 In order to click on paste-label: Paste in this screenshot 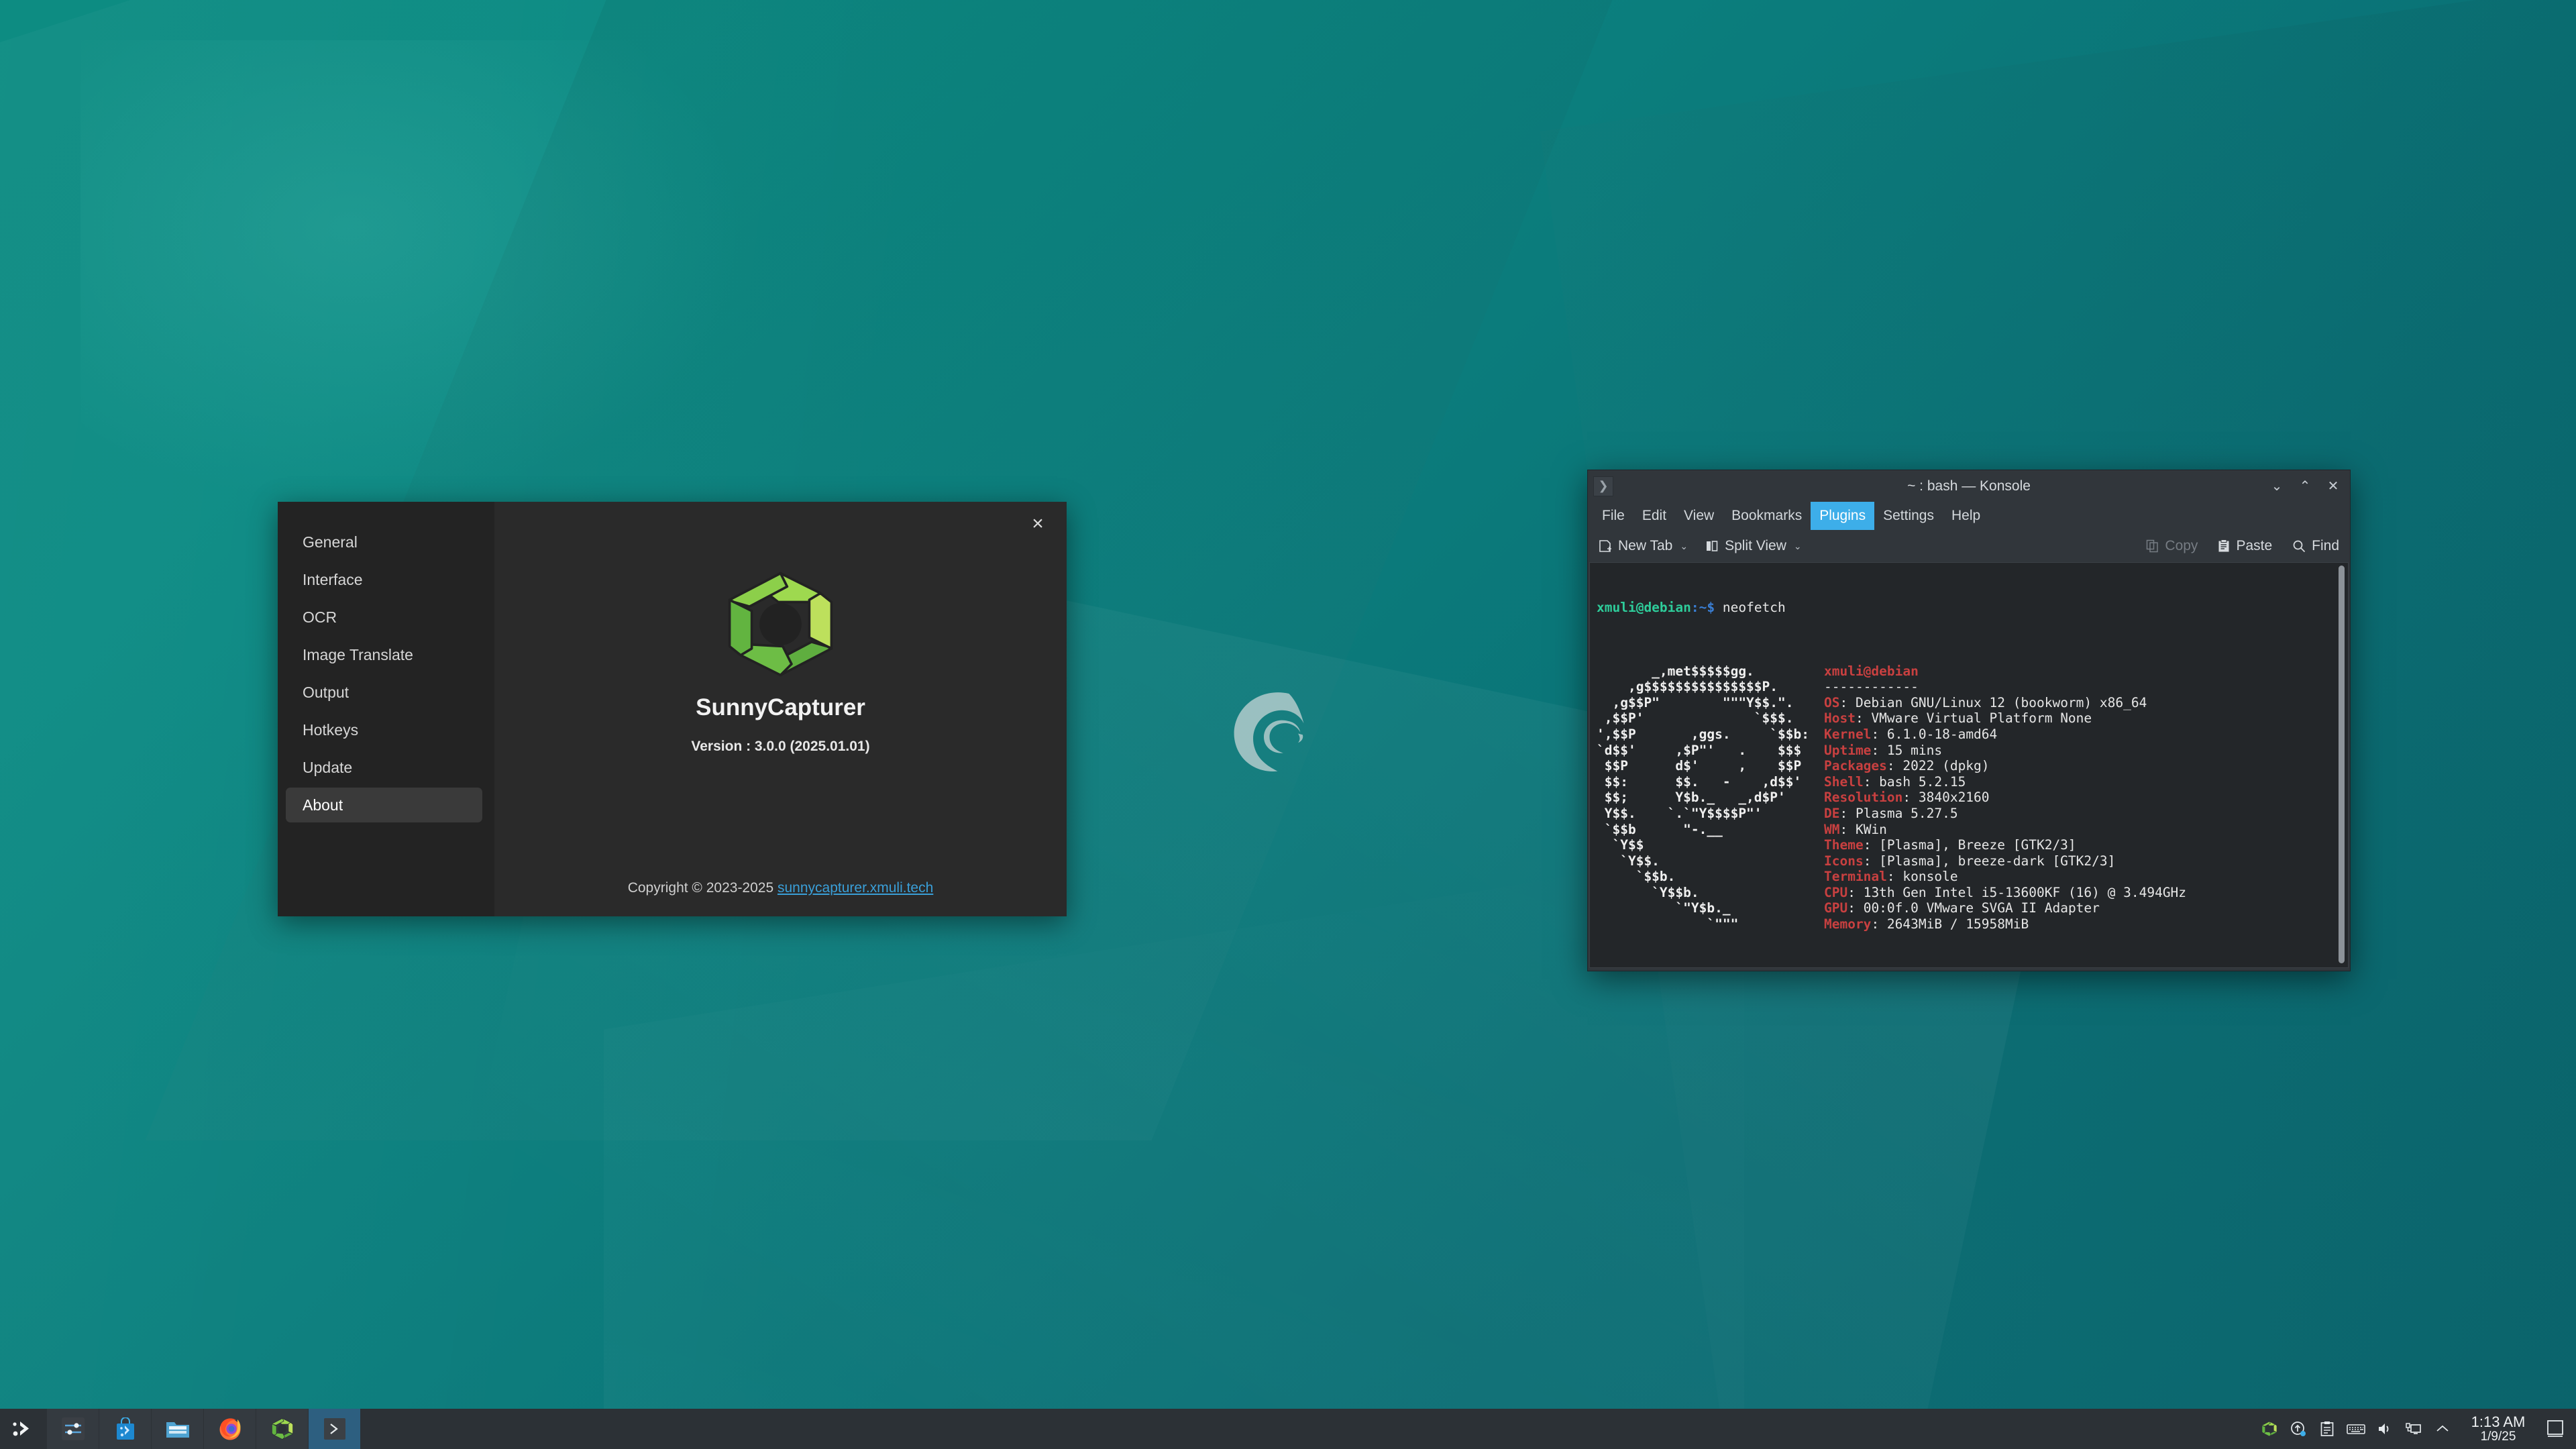, I will do `click(2254, 545)`.